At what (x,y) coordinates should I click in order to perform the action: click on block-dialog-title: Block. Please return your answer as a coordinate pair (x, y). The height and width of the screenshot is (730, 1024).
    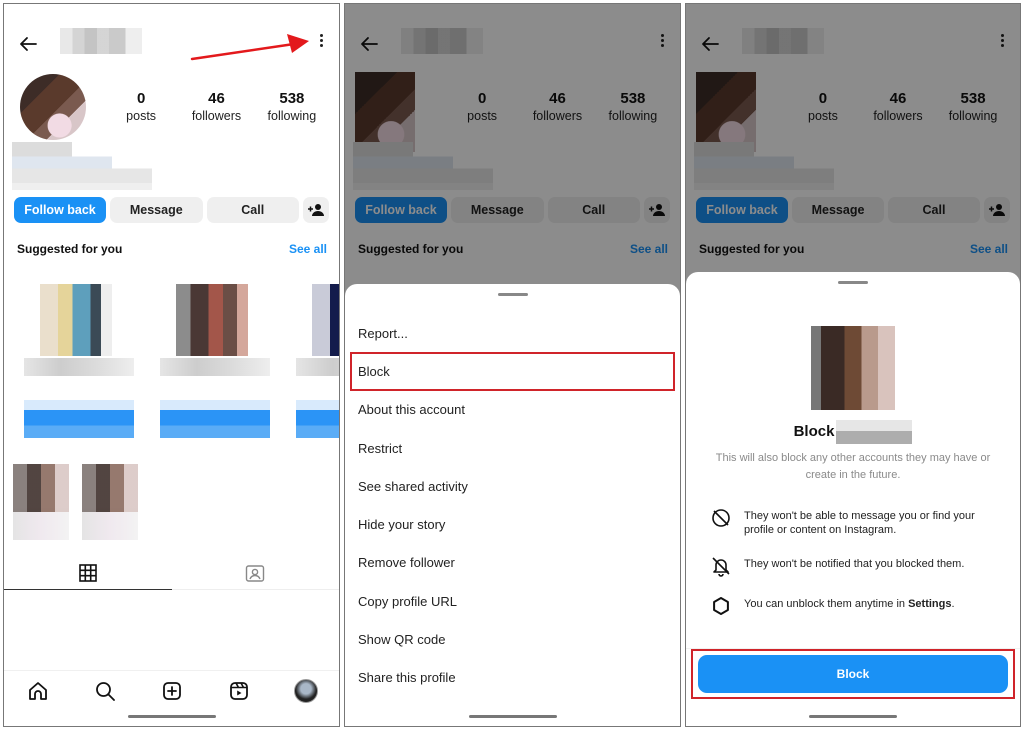
    Looking at the image, I should click on (853, 432).